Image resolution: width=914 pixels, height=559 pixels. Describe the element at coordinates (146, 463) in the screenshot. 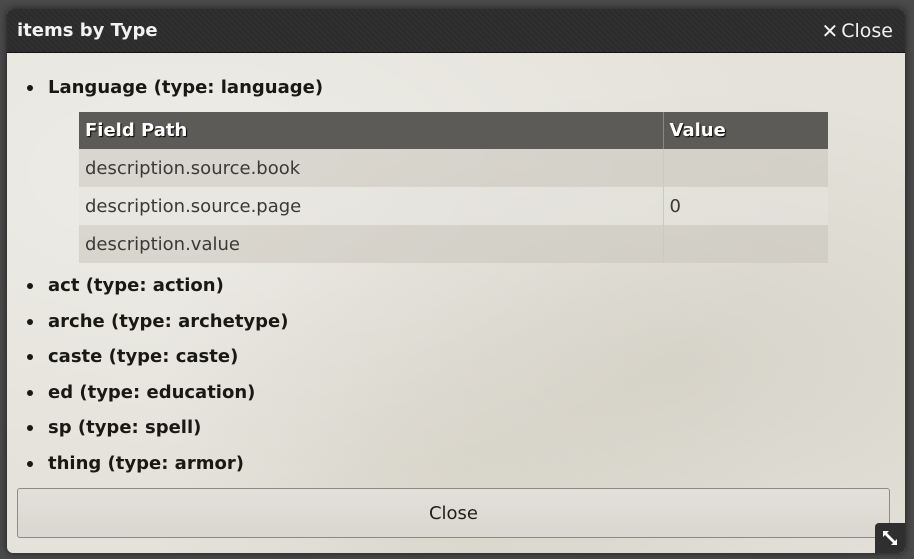

I see `type-label: thing (type: armor)` at that location.